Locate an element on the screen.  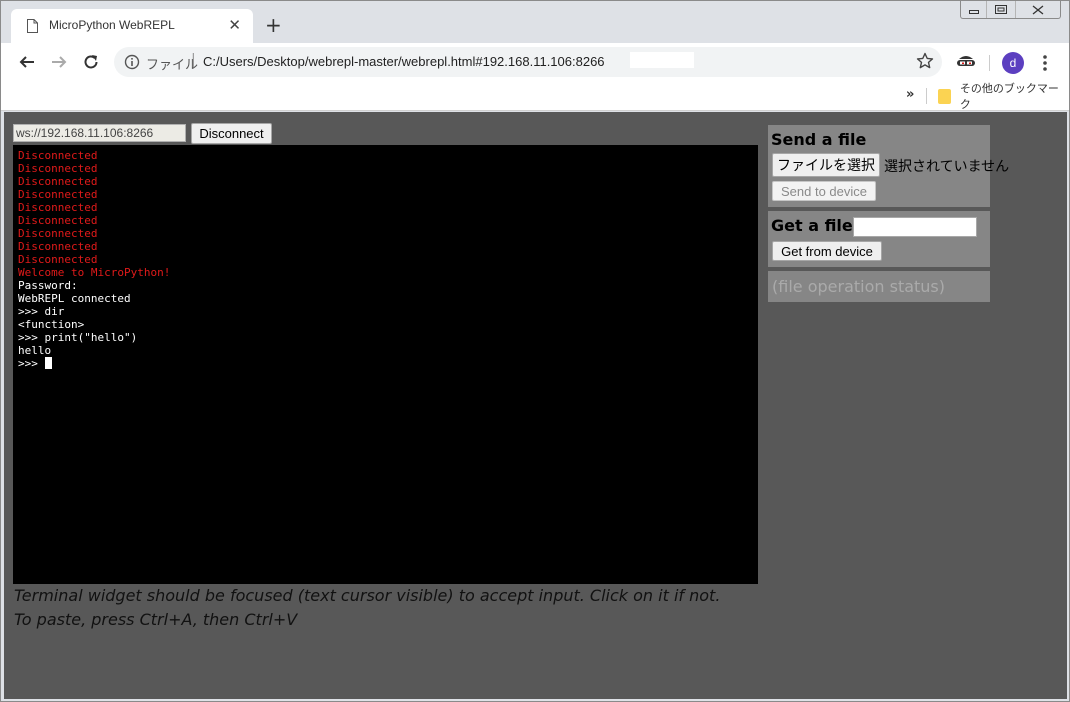
get-file-panel: Get a file Get from device is located at coordinates (879, 239).